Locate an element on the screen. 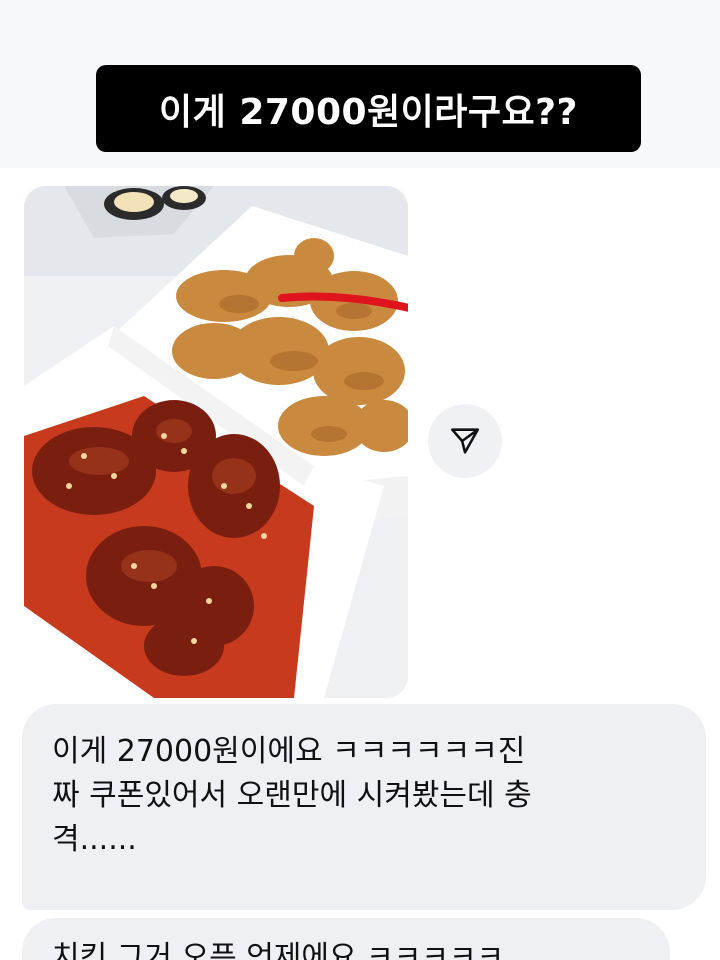 The image size is (720, 960). share-button is located at coordinates (465, 441).